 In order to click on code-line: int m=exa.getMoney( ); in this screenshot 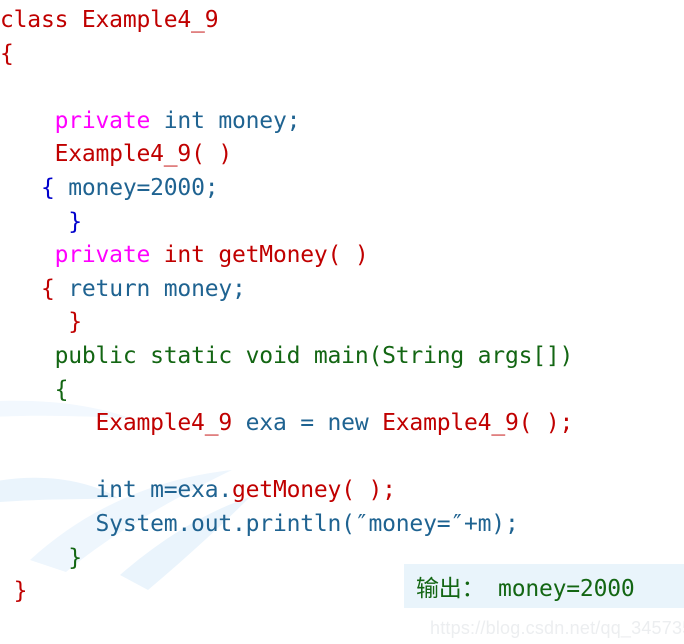, I will do `click(286, 491)`.